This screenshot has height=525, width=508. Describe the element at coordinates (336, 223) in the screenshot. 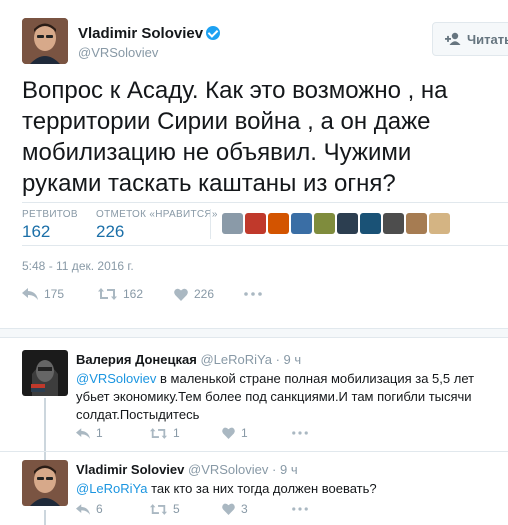

I see `likers-avatars` at that location.